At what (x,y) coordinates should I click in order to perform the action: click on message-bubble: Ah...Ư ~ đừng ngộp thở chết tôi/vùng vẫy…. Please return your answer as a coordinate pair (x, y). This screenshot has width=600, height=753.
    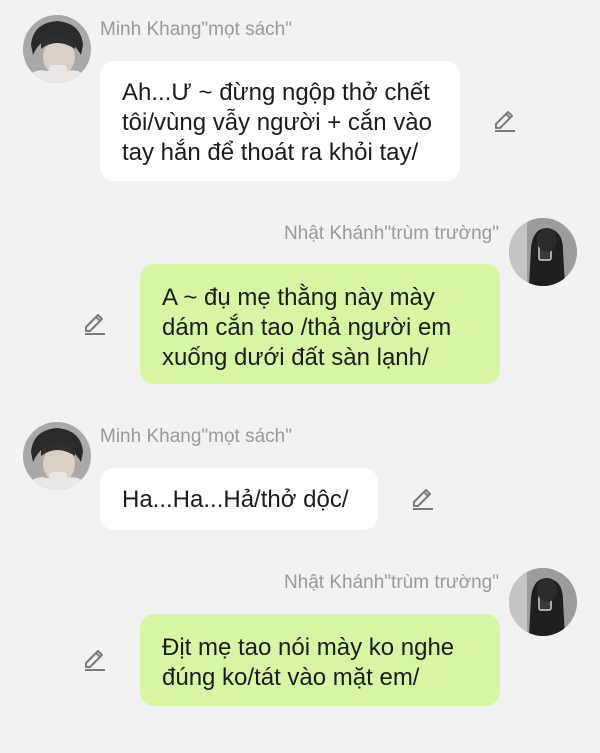
    Looking at the image, I should click on (280, 121).